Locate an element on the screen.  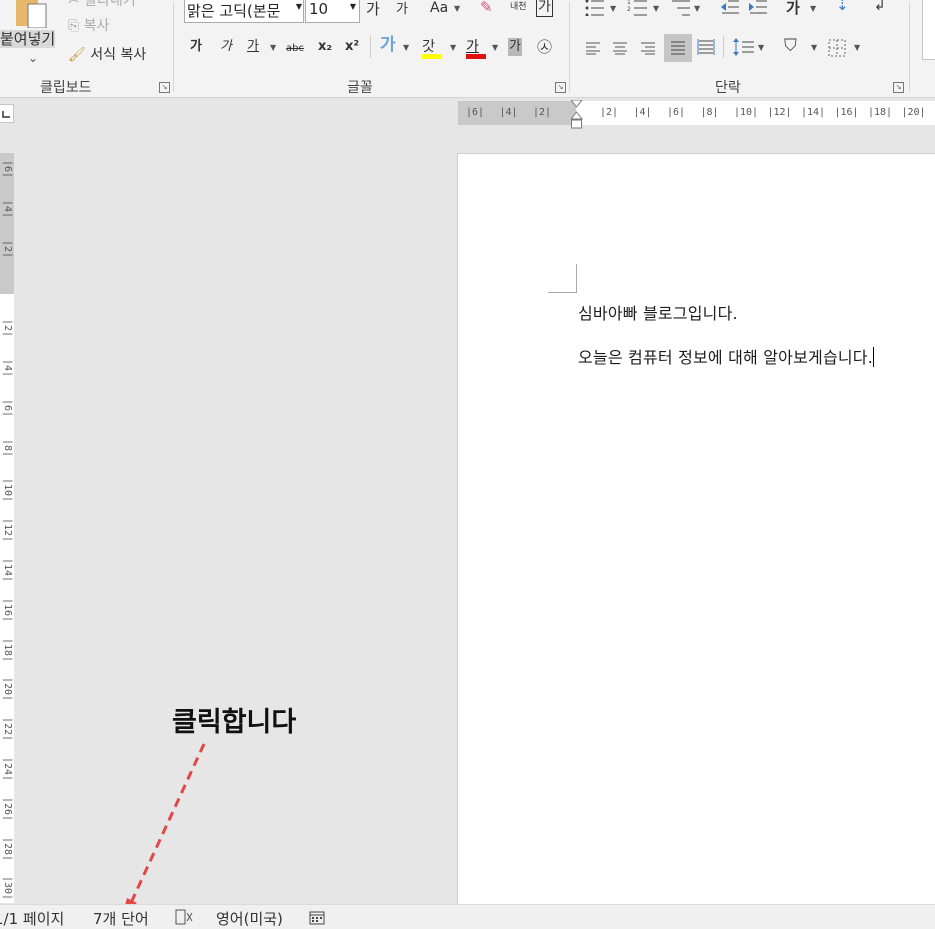
word-count-status: 7개 단어 is located at coordinates (121, 918).